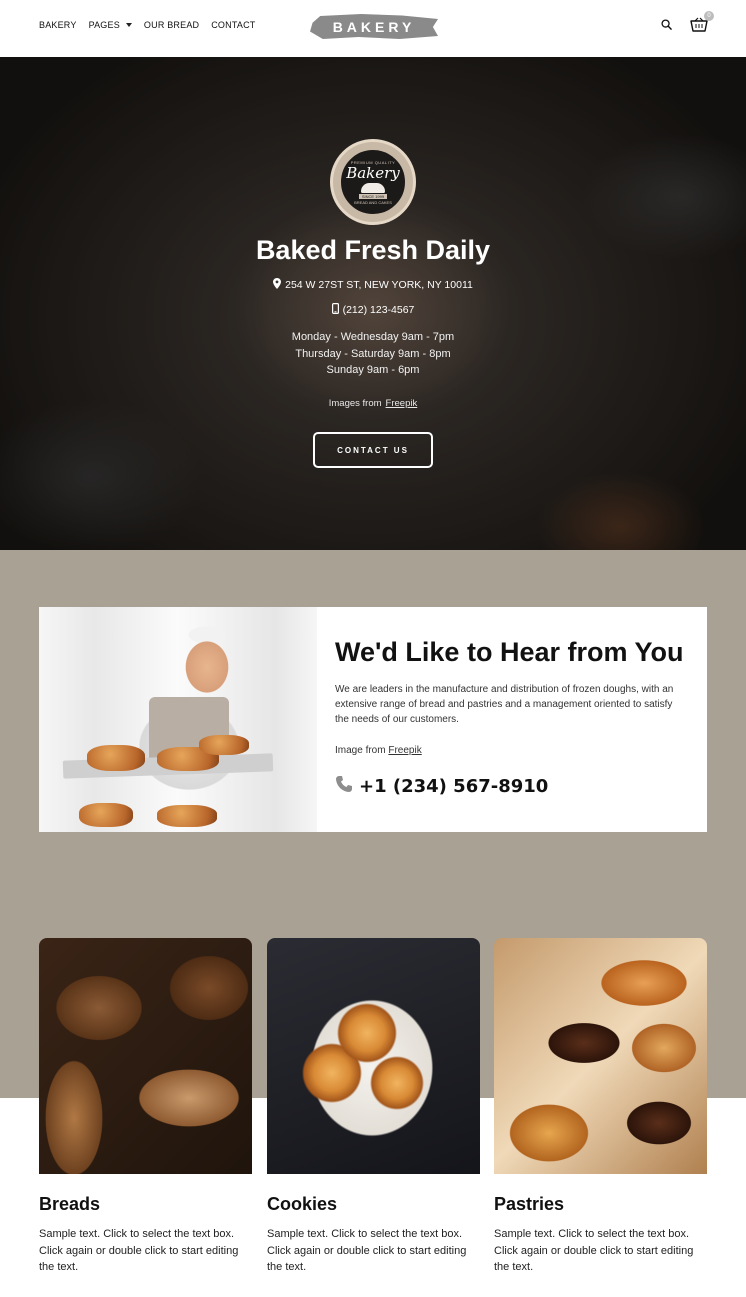  What do you see at coordinates (373, 172) in the screenshot?
I see `badge-name: Bakery` at bounding box center [373, 172].